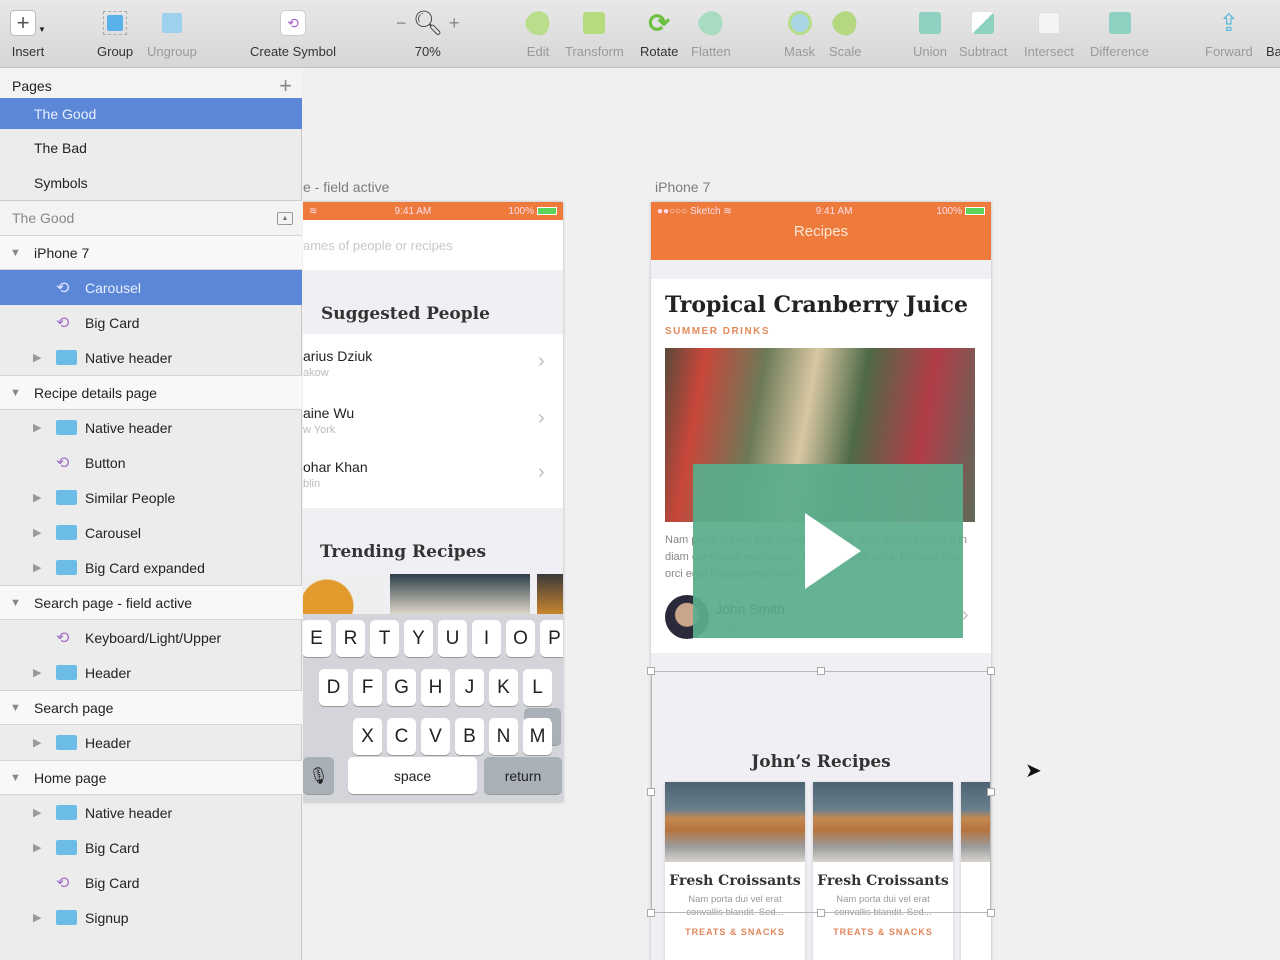  I want to click on forward-button: ⇪ Forward, so click(1229, 34).